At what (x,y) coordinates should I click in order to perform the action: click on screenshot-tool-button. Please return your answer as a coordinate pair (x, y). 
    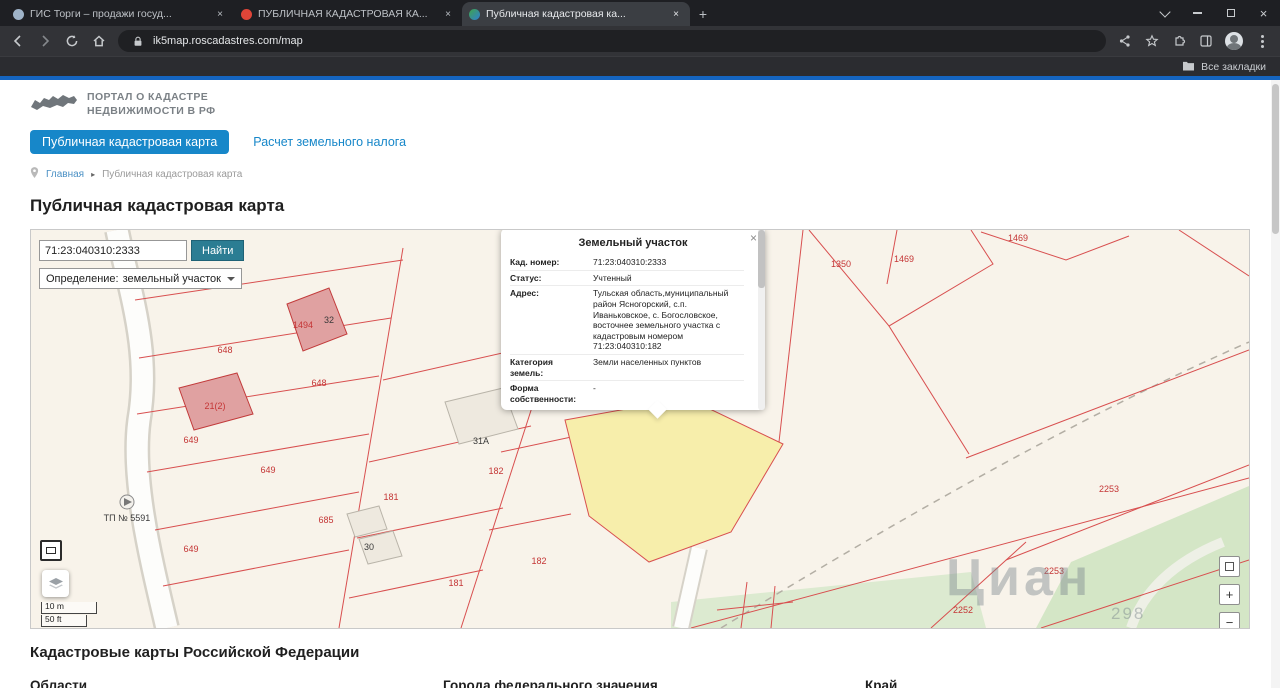
    Looking at the image, I should click on (51, 550).